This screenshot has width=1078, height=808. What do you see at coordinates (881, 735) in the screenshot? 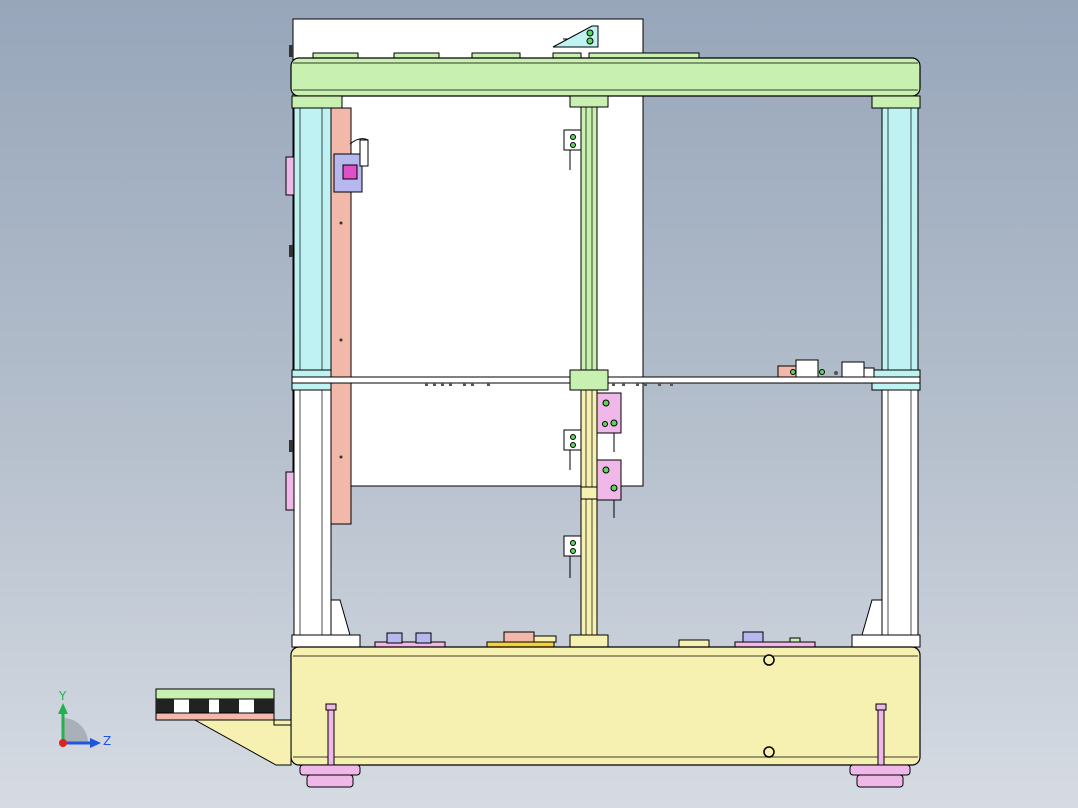
I see `foot-rod-right` at bounding box center [881, 735].